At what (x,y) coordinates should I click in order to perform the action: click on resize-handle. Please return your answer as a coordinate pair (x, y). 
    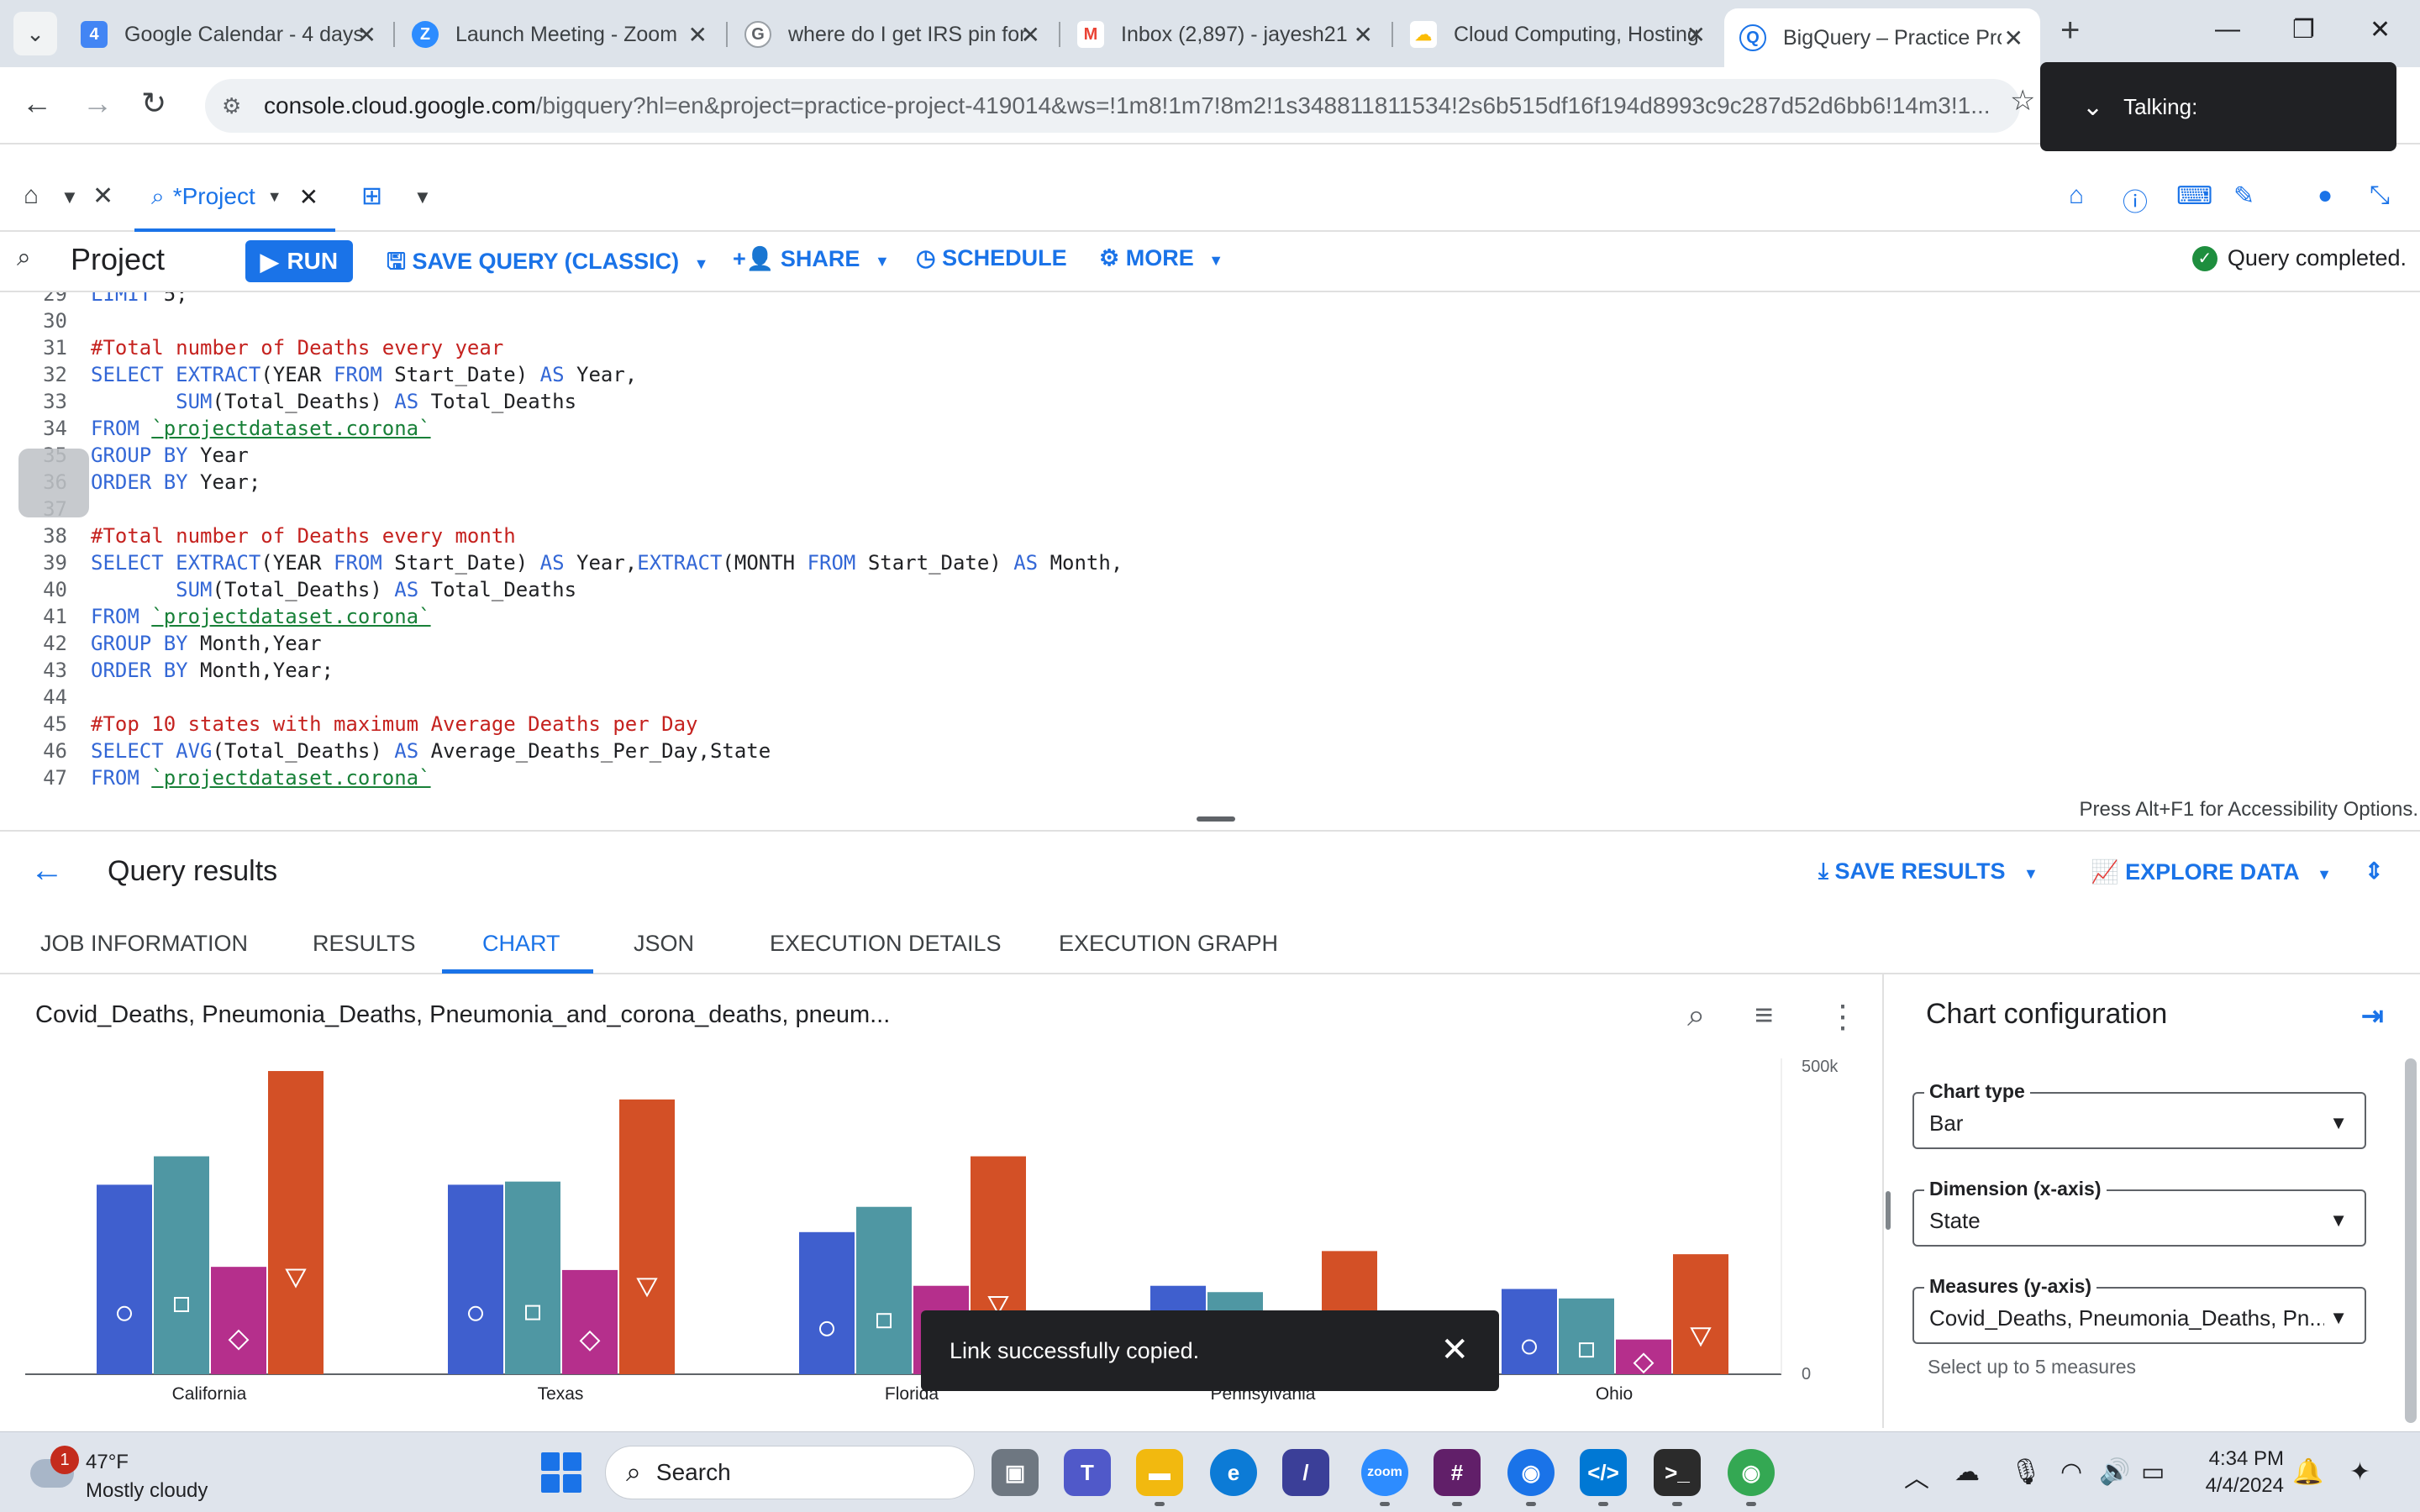
    Looking at the image, I should click on (1216, 819).